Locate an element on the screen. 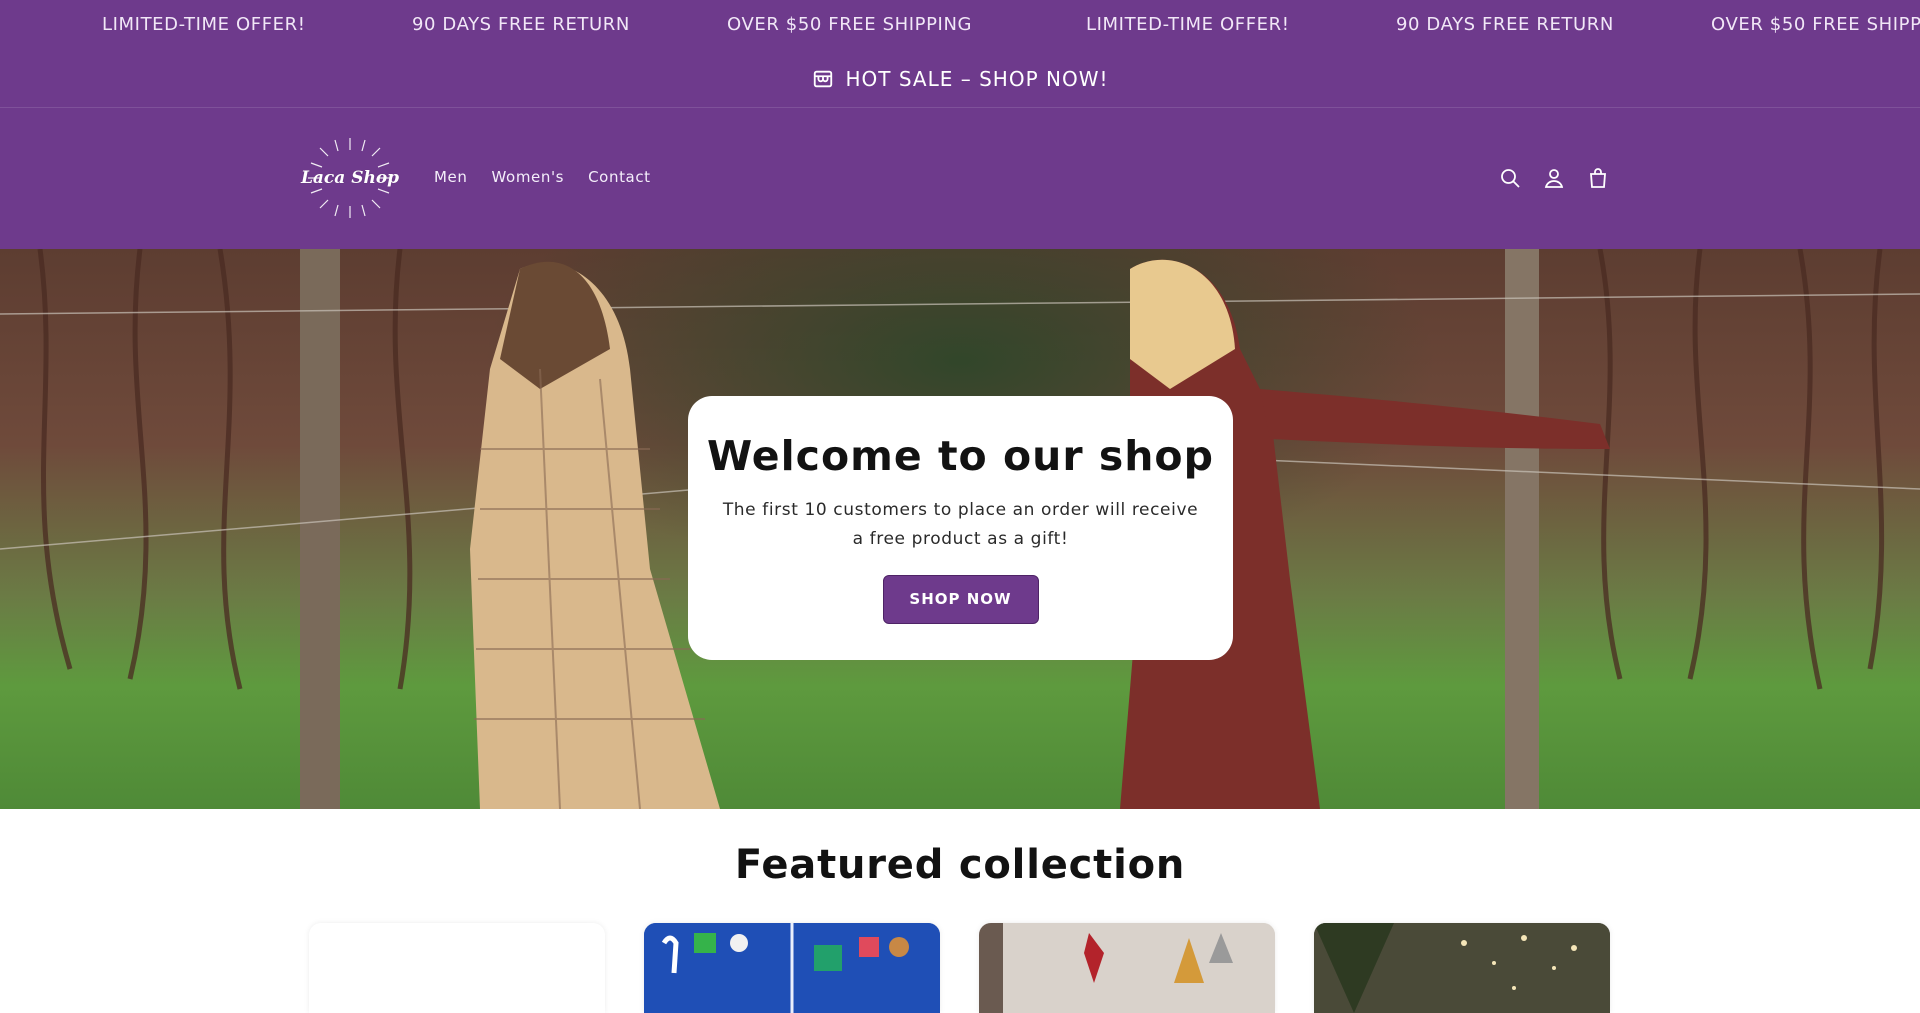 The height and width of the screenshot is (1013, 1920). search-icon is located at coordinates (1510, 178).